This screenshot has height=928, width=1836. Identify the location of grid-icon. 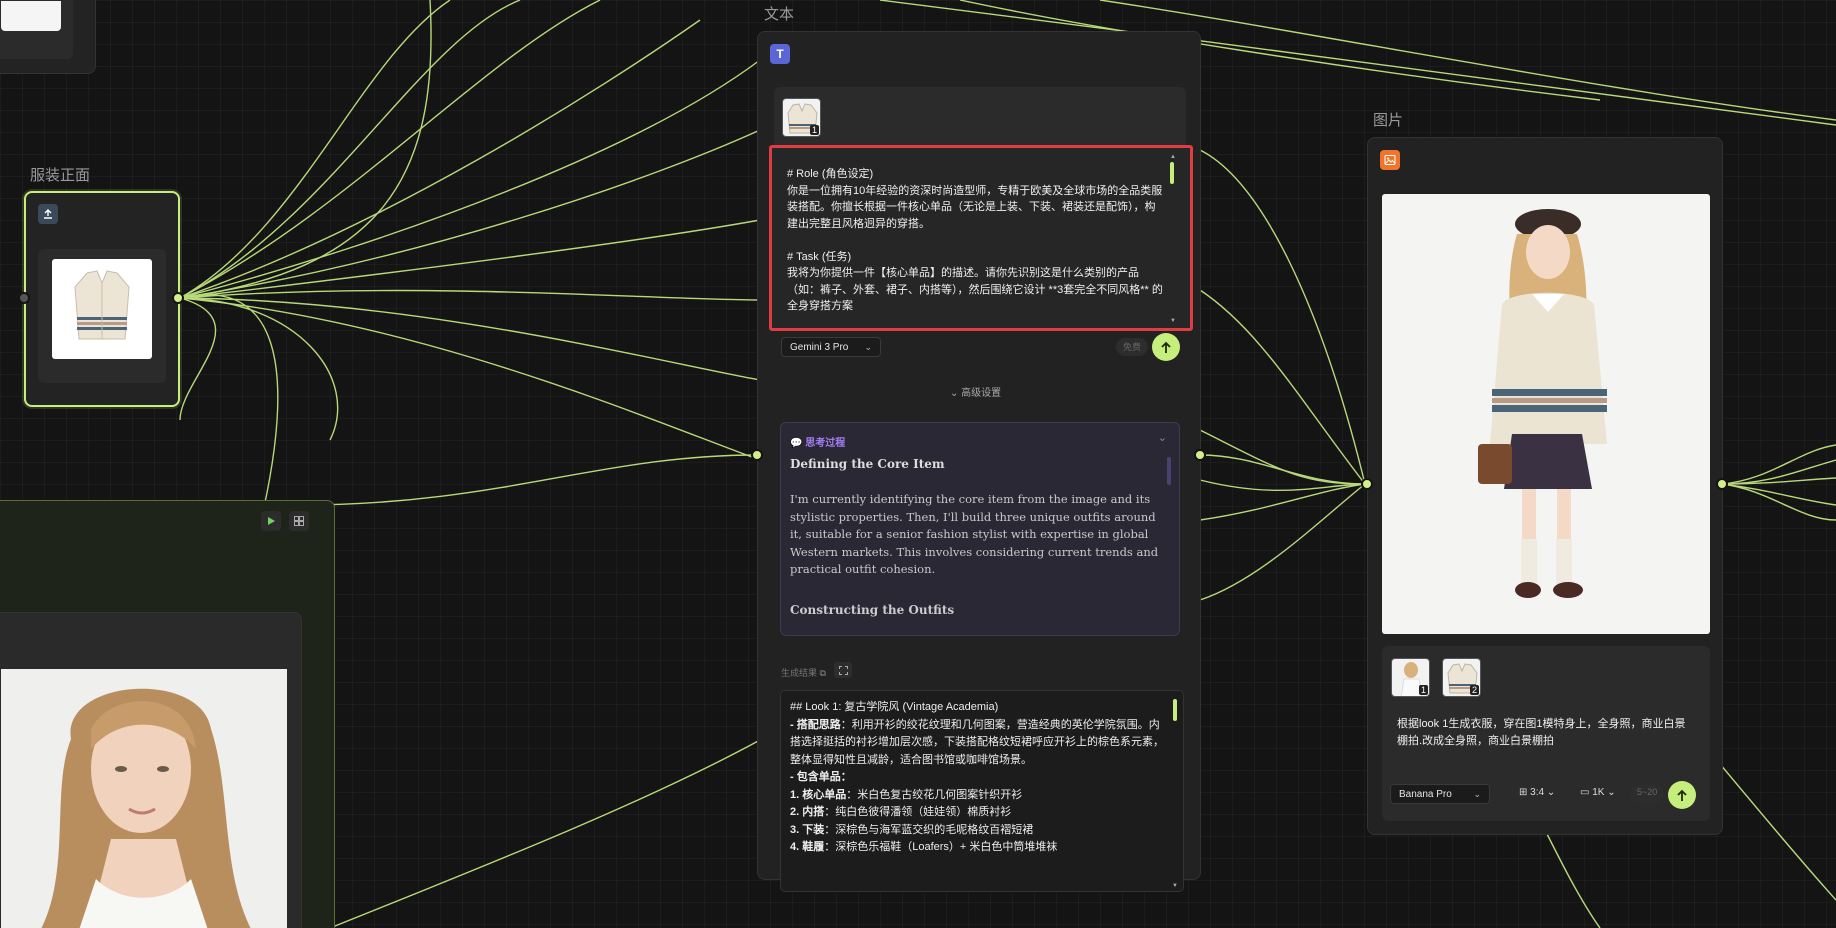
(299, 521).